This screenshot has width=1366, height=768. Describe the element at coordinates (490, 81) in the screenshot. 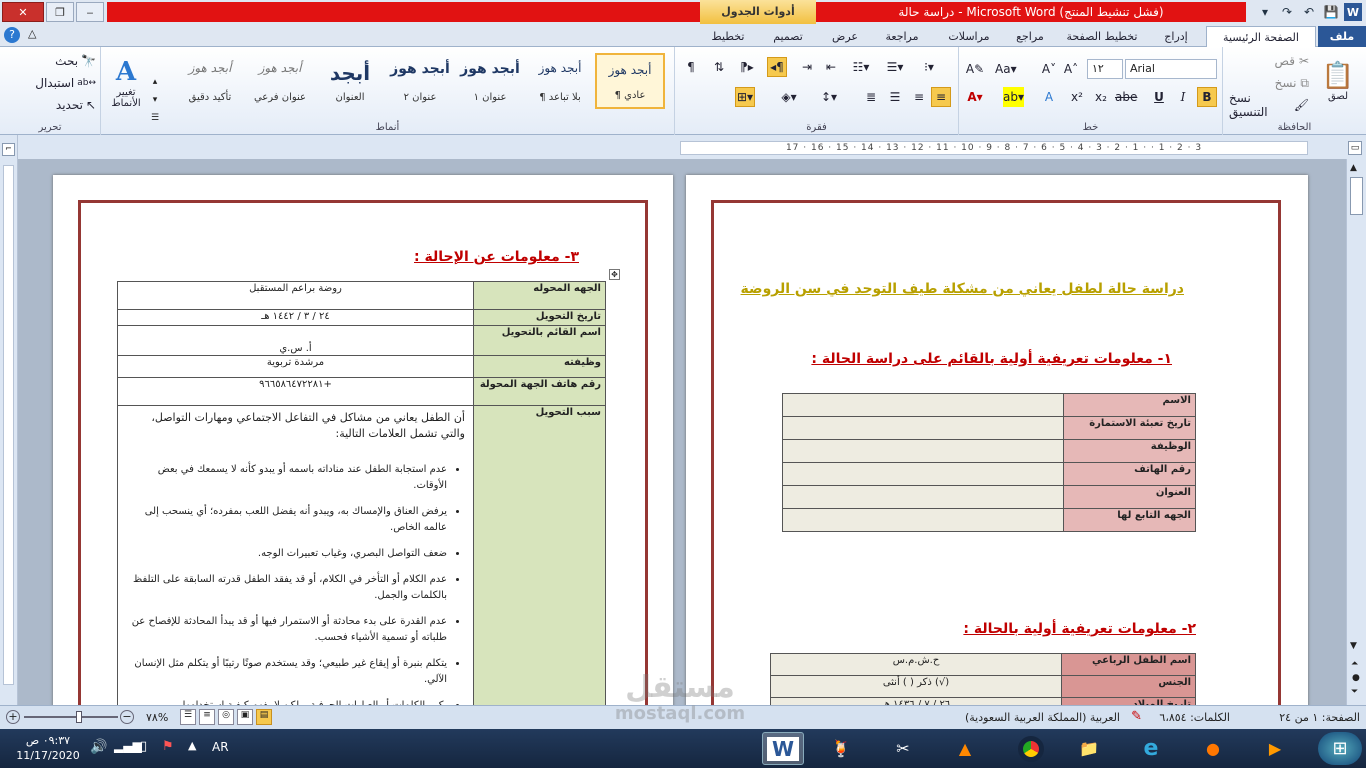

I see `style-3: أبجد هوز عنوان ١` at that location.